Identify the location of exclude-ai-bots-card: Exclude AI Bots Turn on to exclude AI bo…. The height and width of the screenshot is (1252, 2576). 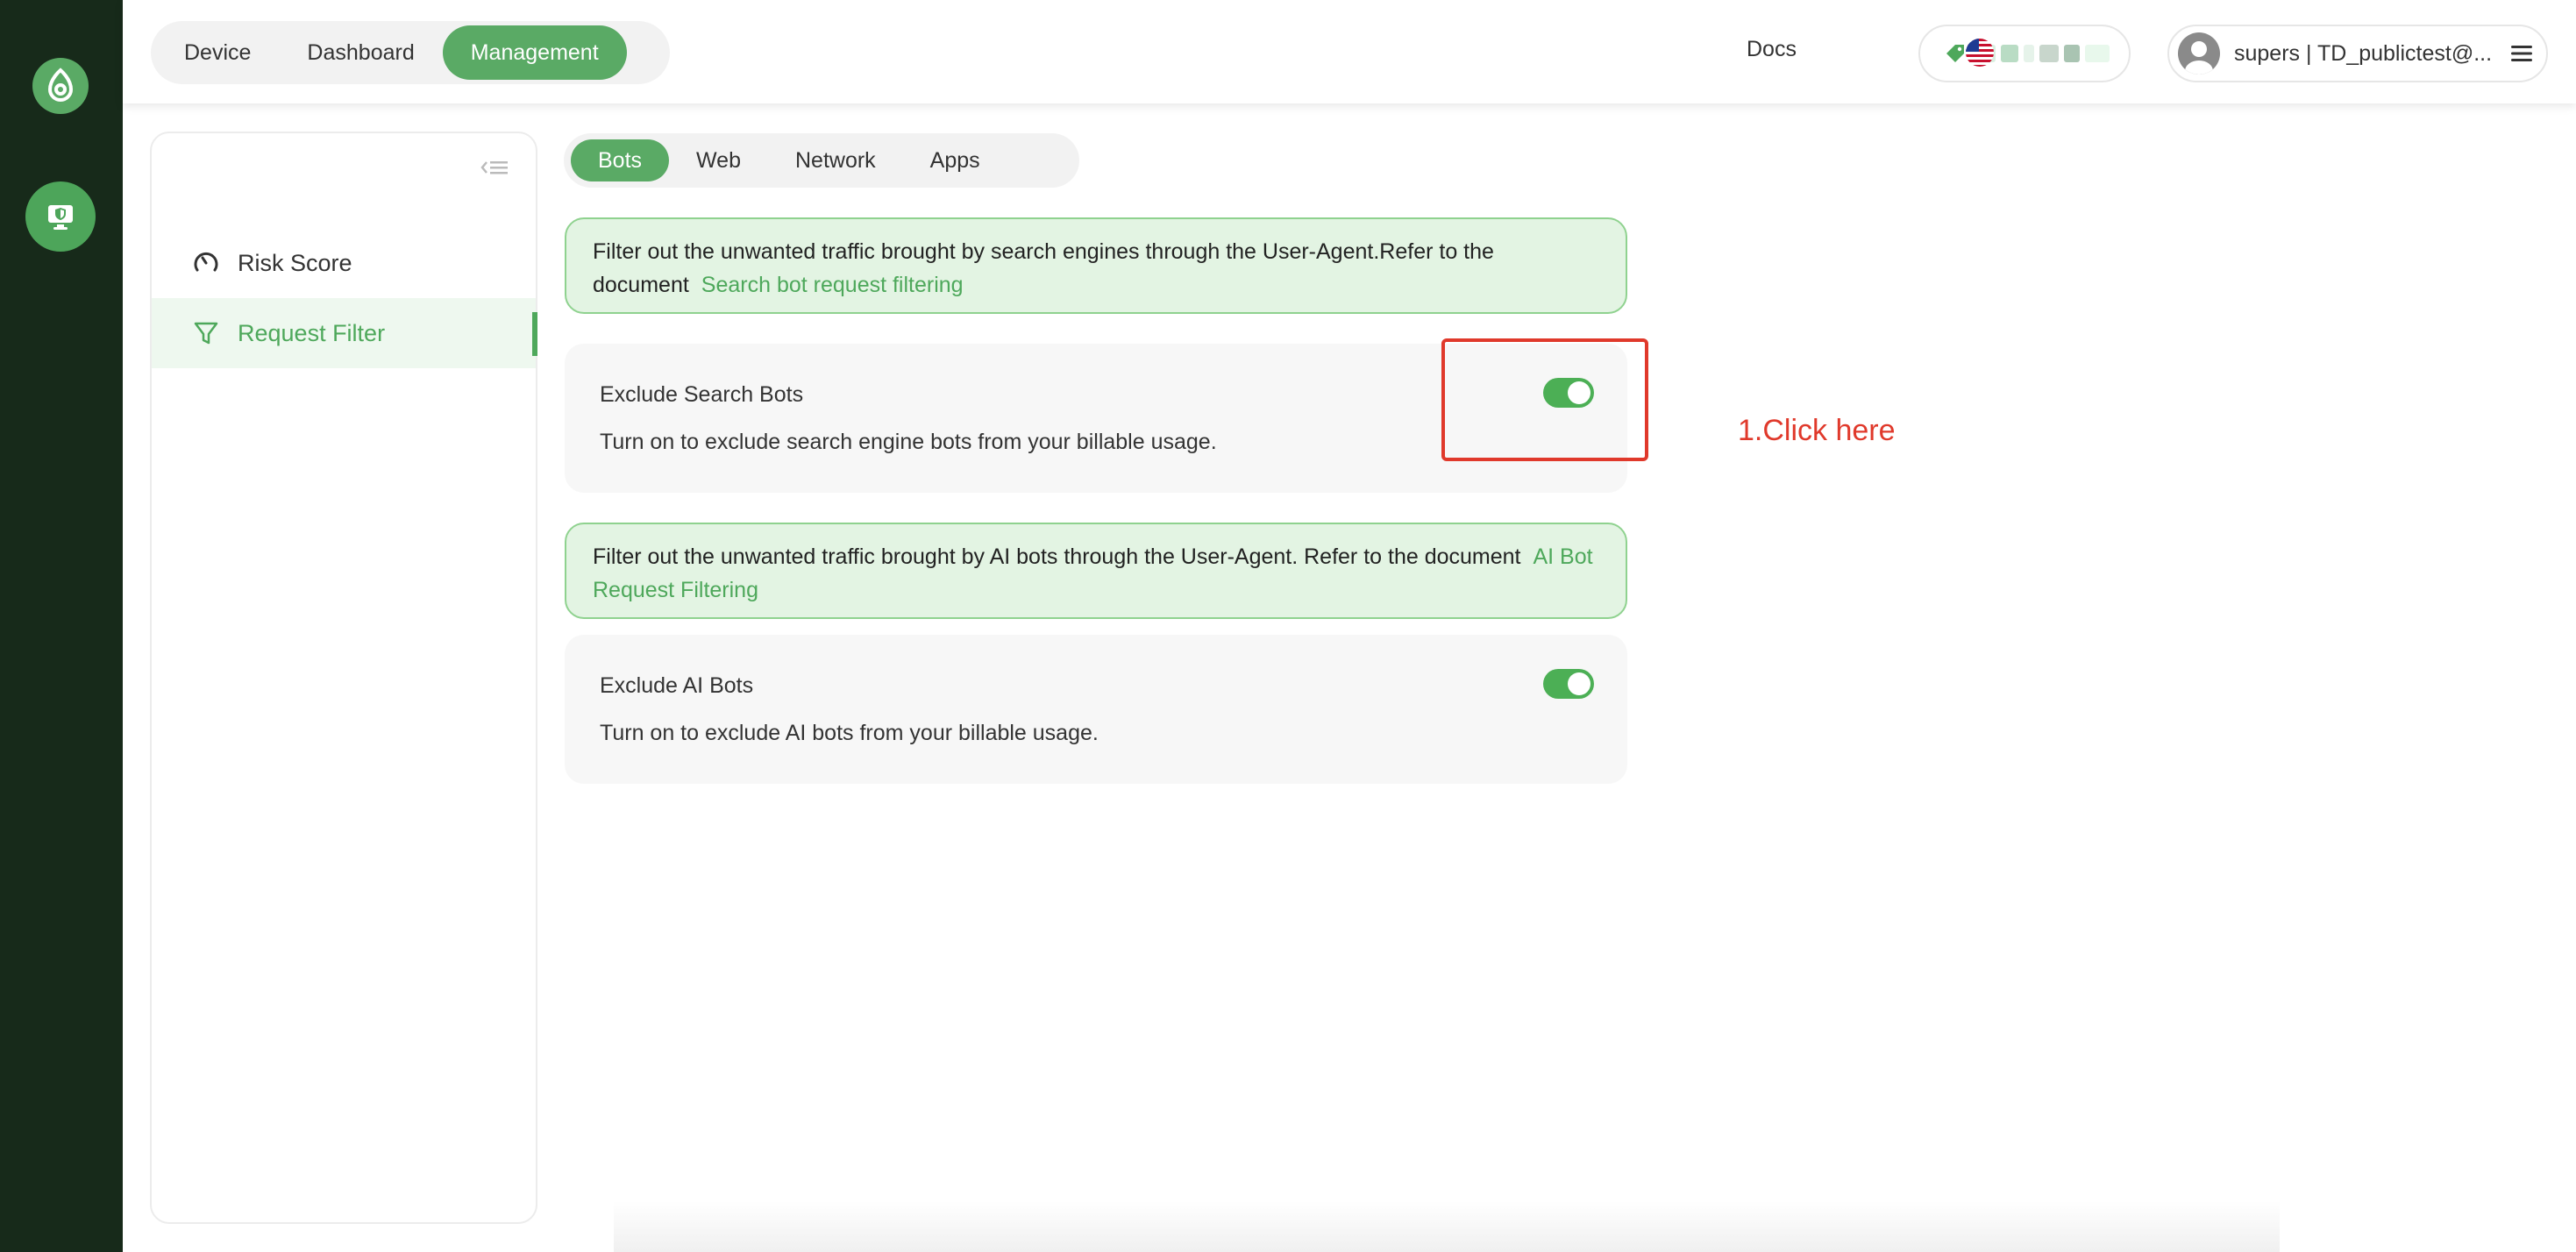
(1096, 710).